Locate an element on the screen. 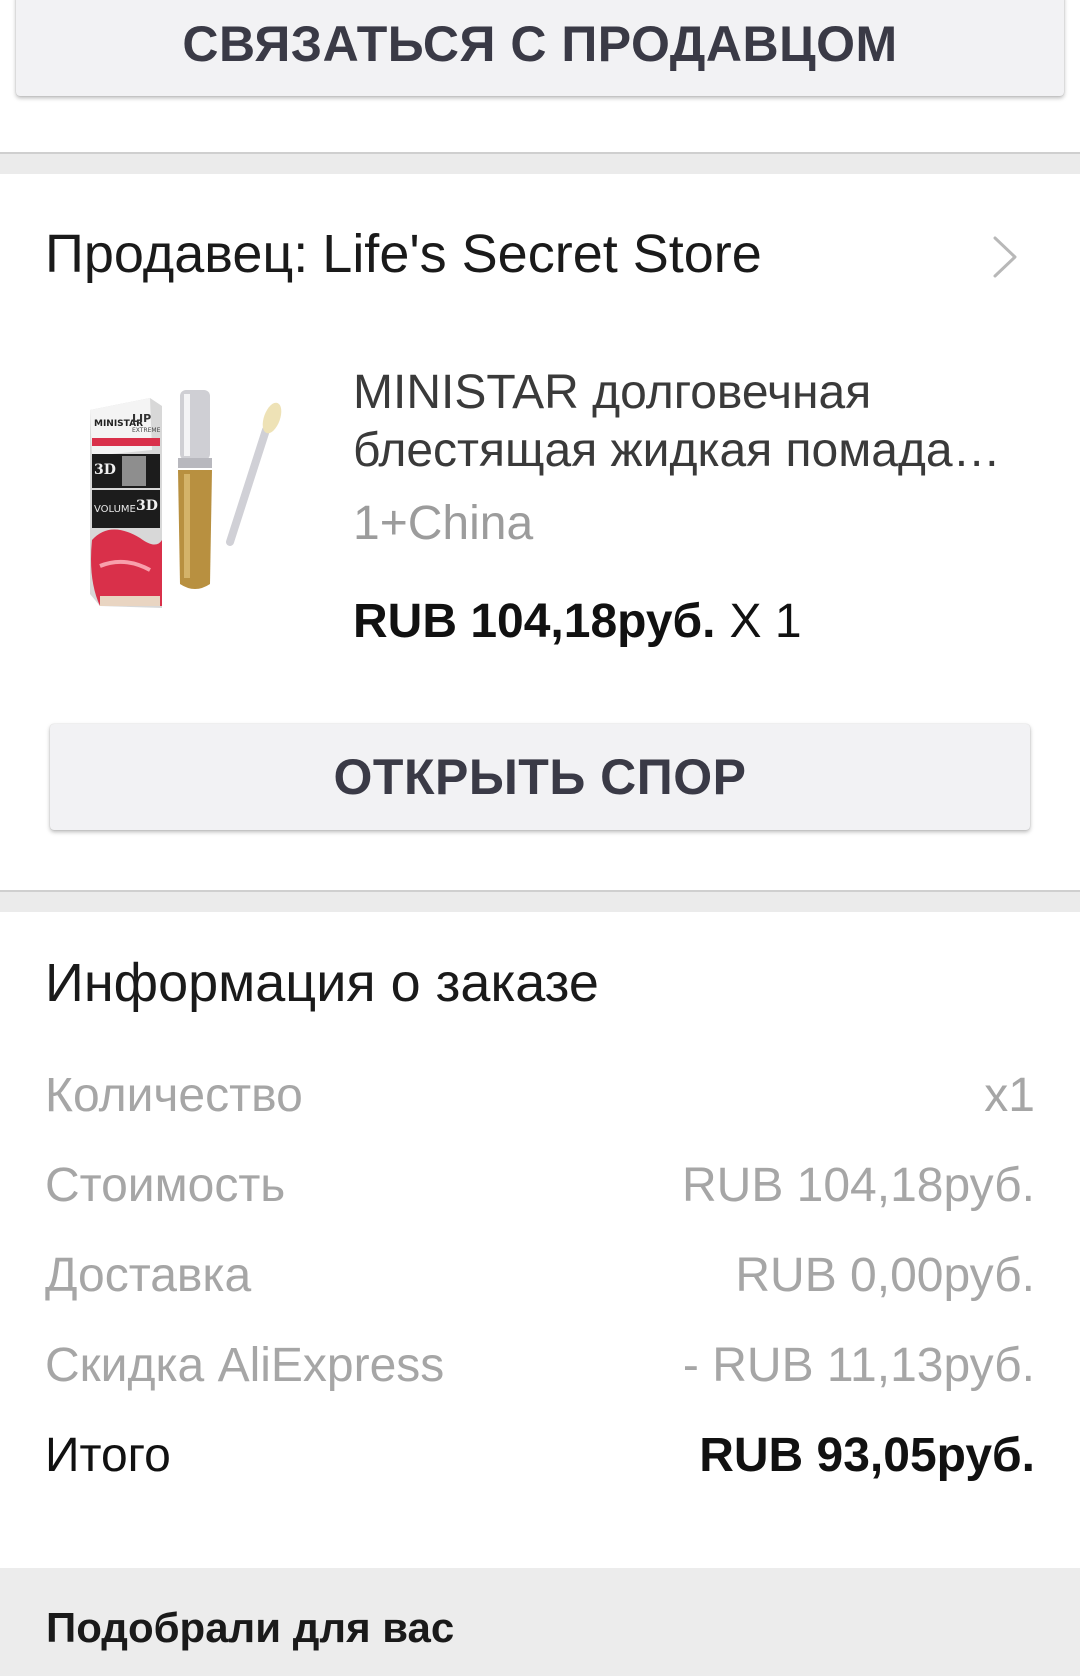 Image resolution: width=1080 pixels, height=1676 pixels. product-variant: 1+China is located at coordinates (443, 523).